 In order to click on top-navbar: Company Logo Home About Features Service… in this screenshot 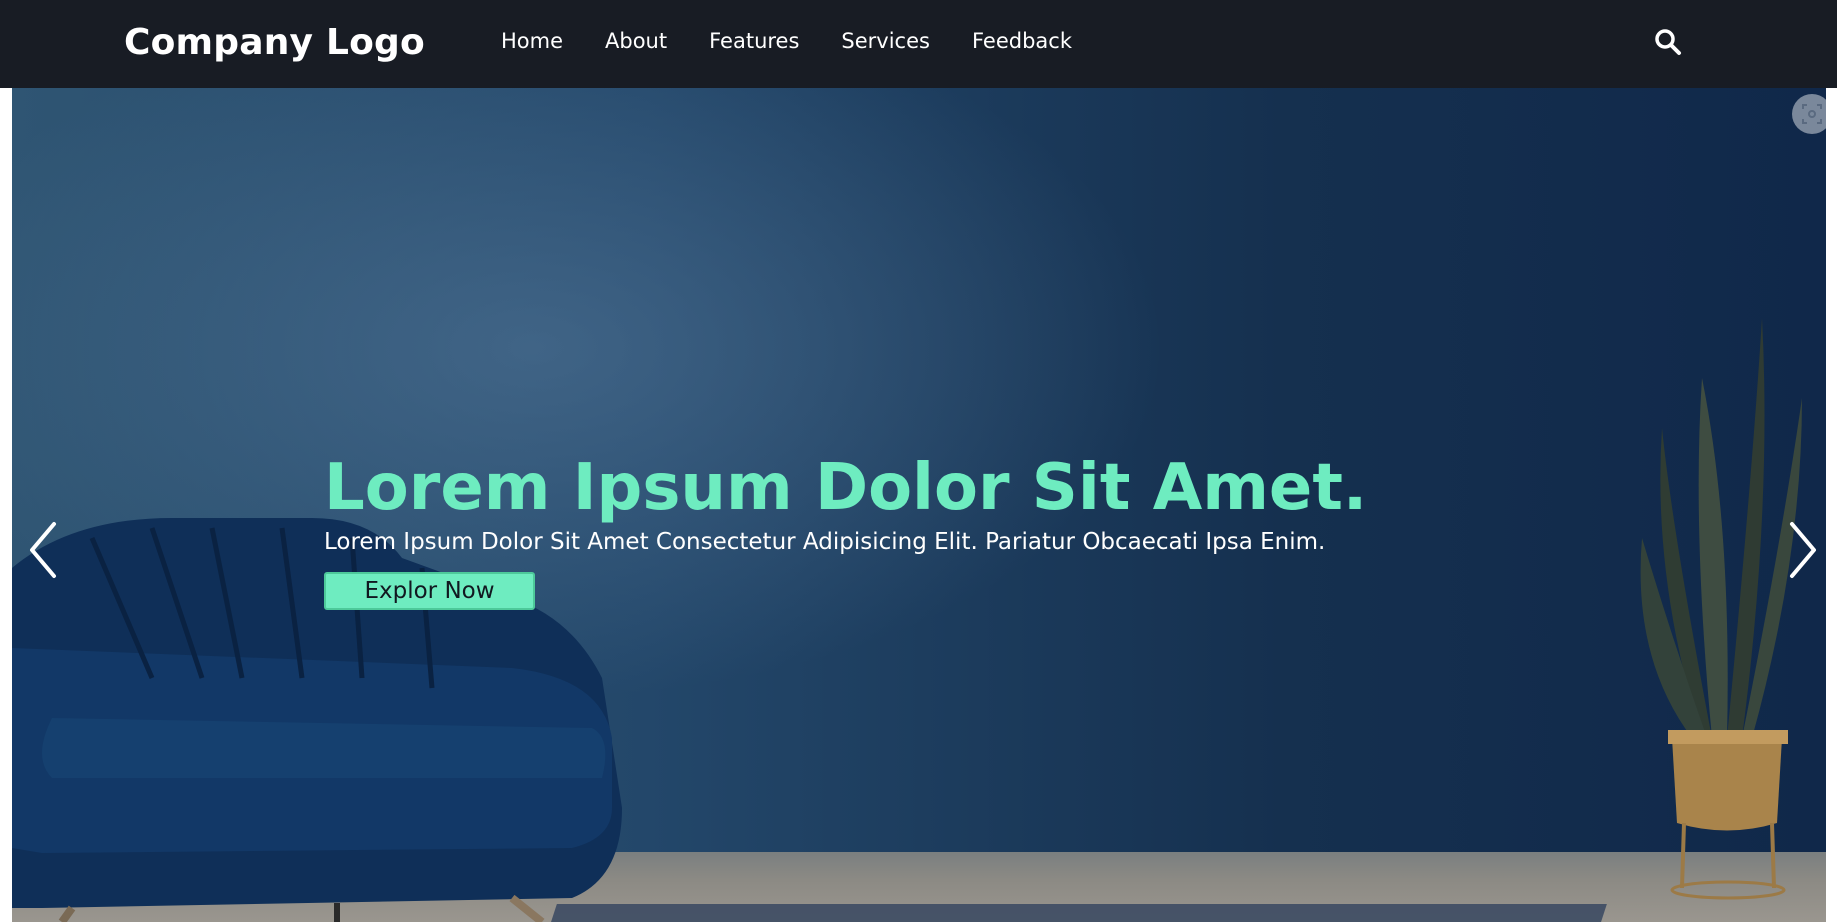, I will do `click(918, 44)`.